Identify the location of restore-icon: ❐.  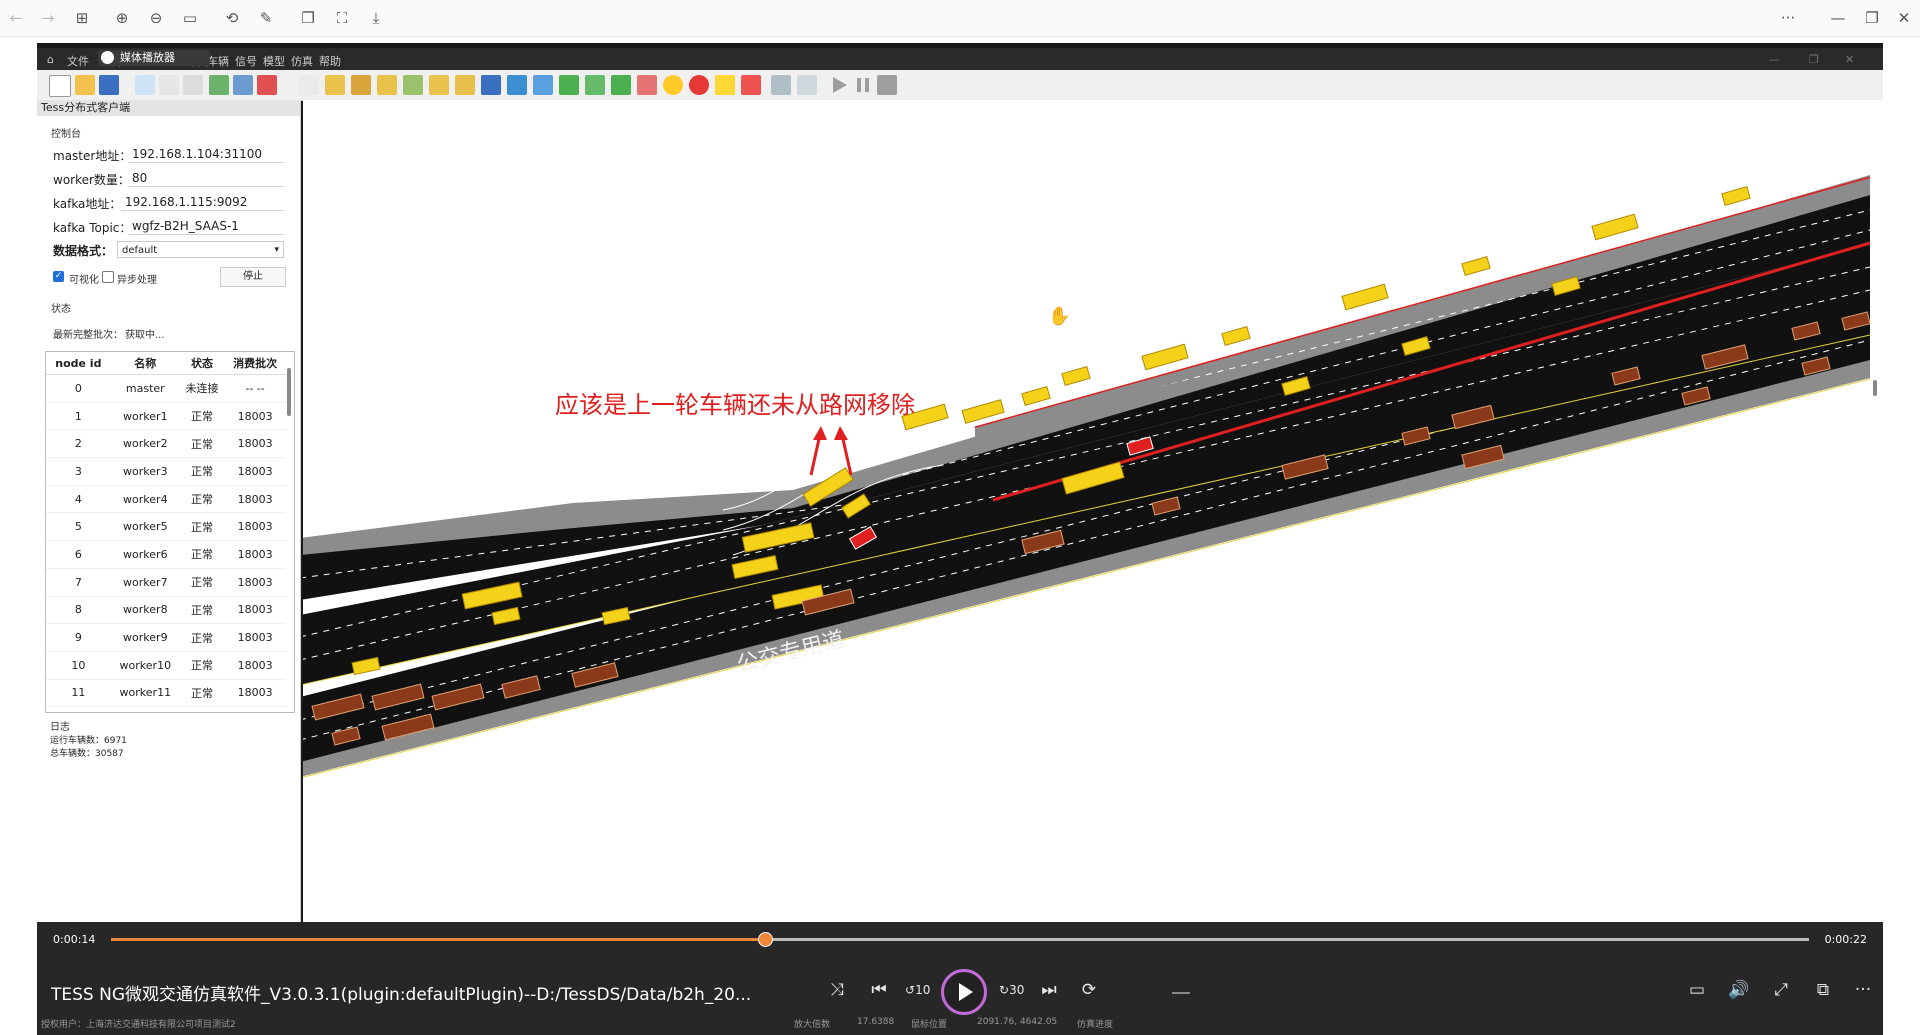
(1872, 18).